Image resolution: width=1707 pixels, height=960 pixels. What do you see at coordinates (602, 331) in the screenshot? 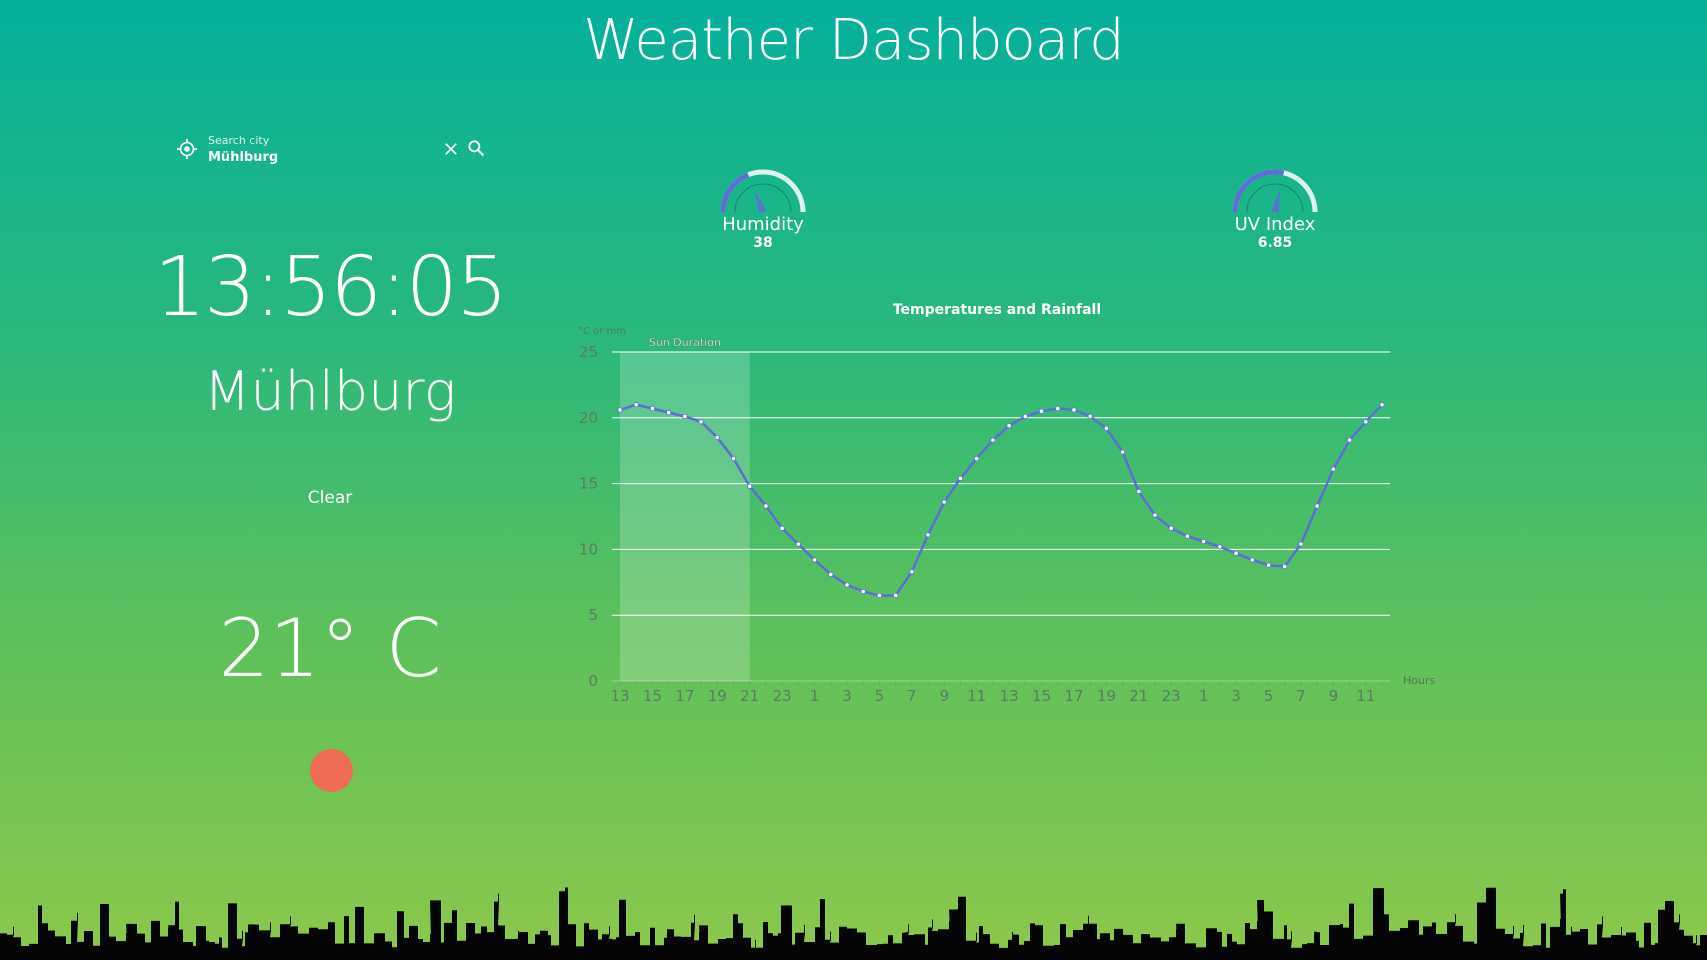
I see `y-axis-label: °C or mm` at bounding box center [602, 331].